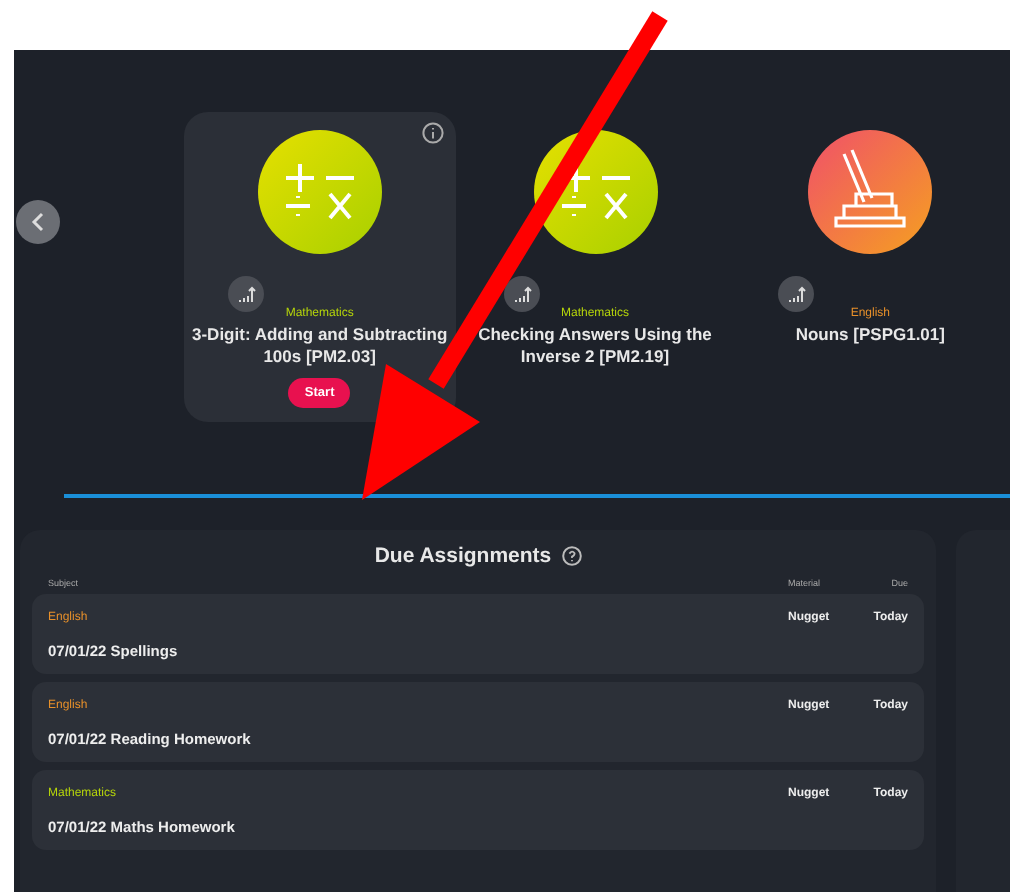  Describe the element at coordinates (595, 345) in the screenshot. I see `lesson-title: Checking Answers Using the Inverse 2 [PM2.19]` at that location.